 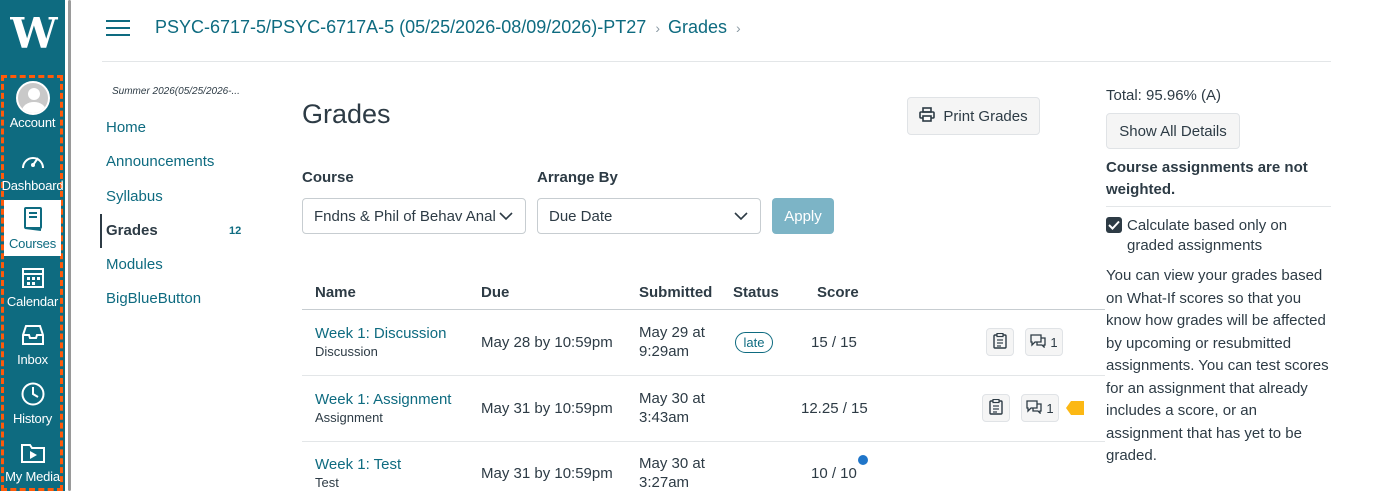 What do you see at coordinates (126, 127) in the screenshot?
I see `course-nav-home: Home` at bounding box center [126, 127].